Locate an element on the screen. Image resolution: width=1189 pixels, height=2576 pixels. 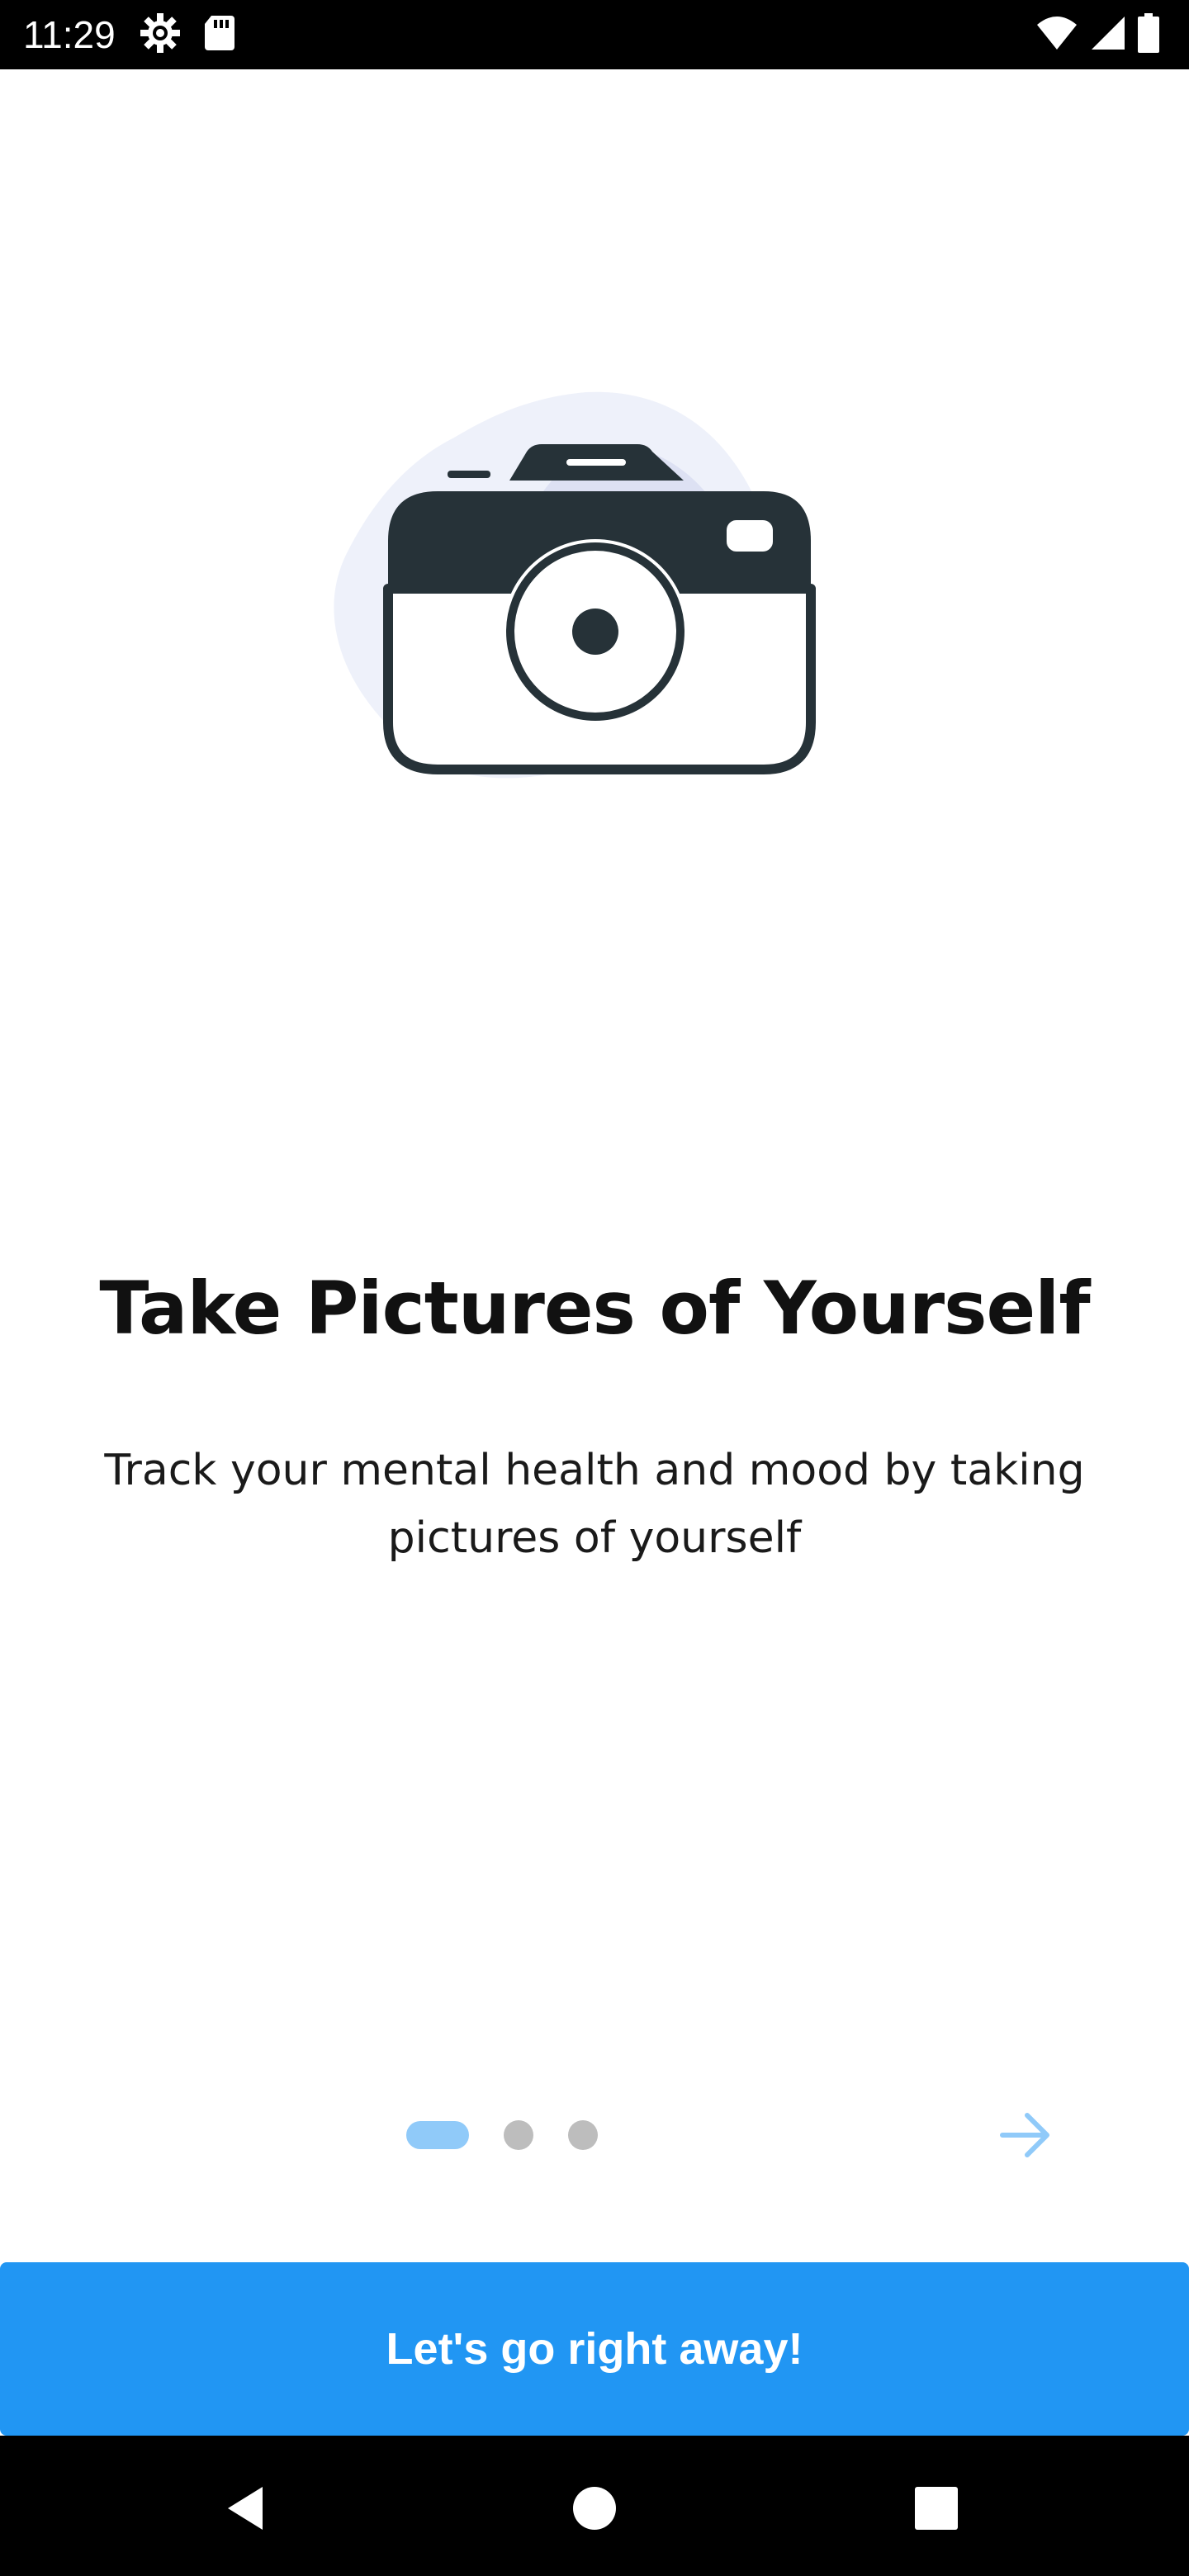
status-left-icons is located at coordinates (187, 35).